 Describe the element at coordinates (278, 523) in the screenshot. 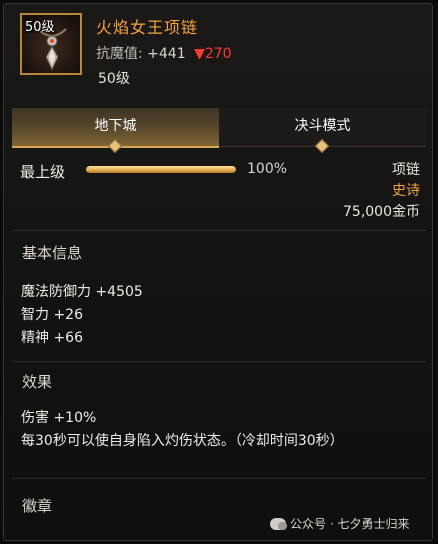

I see `wechat-icon` at that location.